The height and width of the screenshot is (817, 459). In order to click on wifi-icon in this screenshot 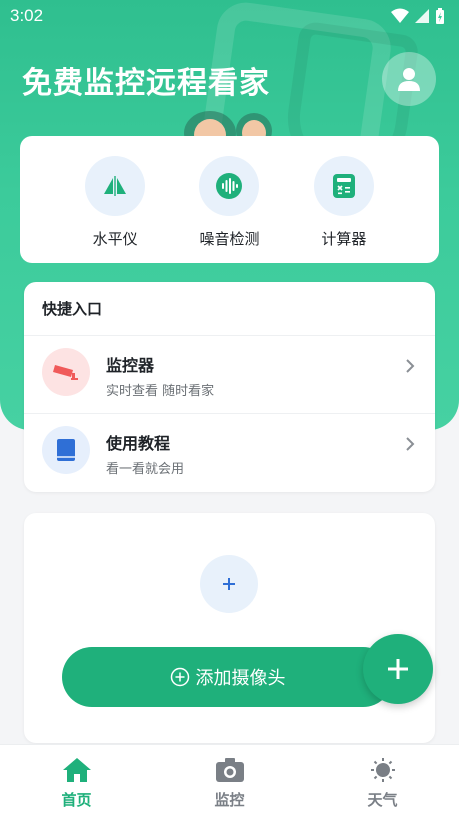, I will do `click(400, 15)`.